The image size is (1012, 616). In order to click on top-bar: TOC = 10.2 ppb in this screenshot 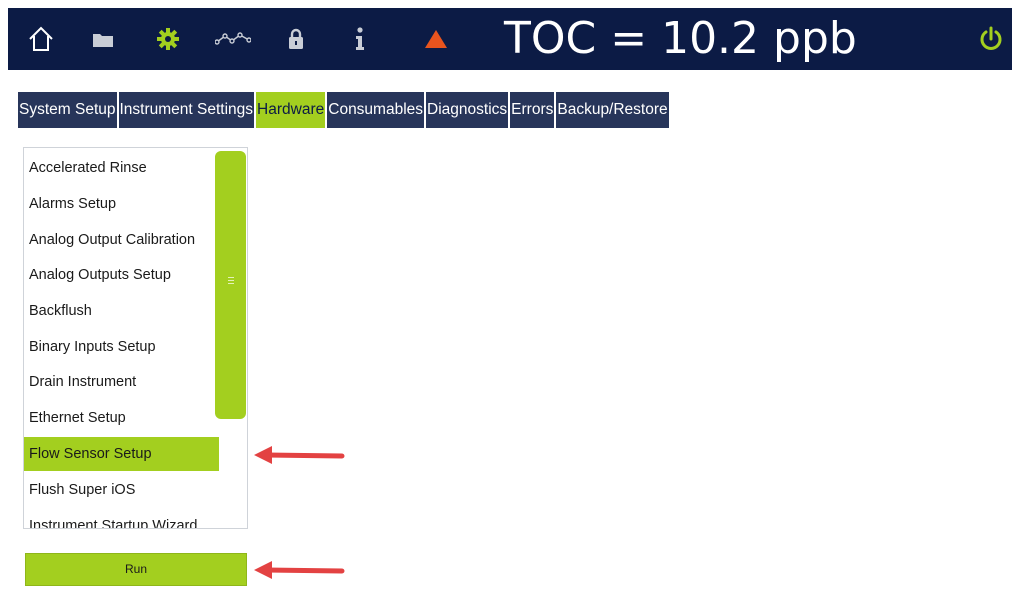, I will do `click(510, 39)`.